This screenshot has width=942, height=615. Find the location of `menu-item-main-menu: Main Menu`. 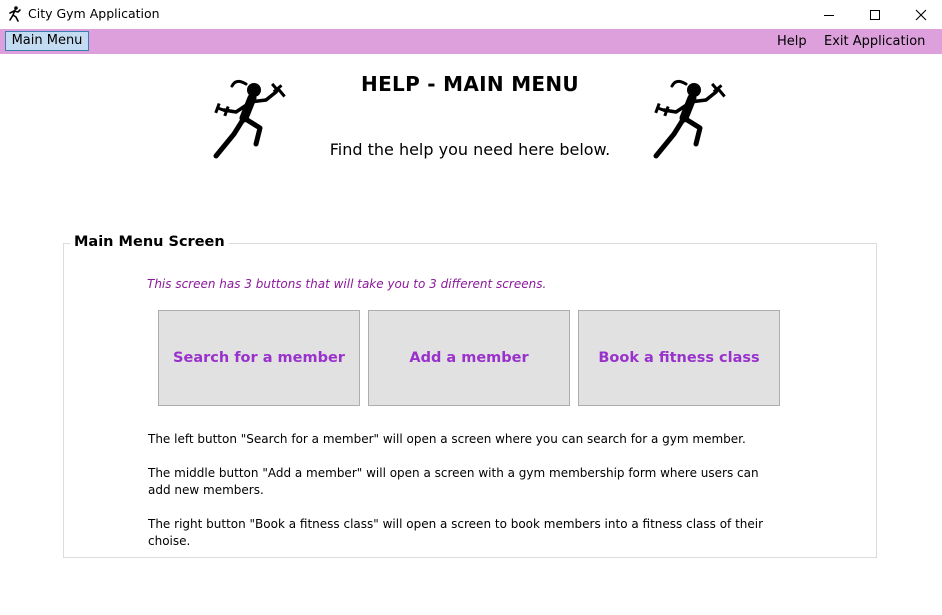

menu-item-main-menu: Main Menu is located at coordinates (47, 41).